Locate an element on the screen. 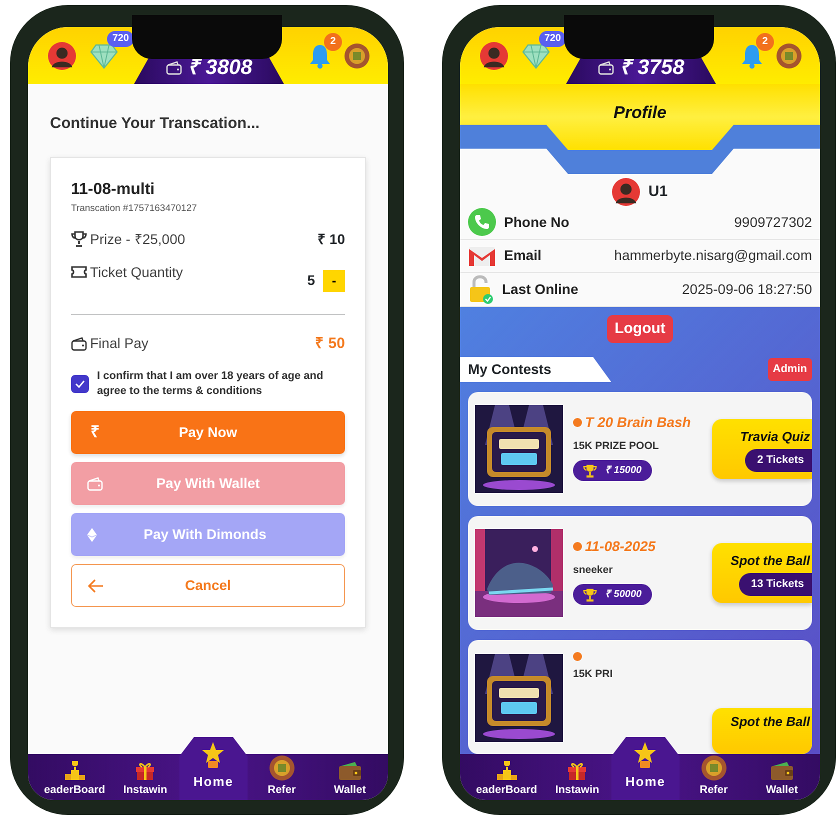 This screenshot has height=818, width=838. ticket-count: 13 Tickets is located at coordinates (775, 584).